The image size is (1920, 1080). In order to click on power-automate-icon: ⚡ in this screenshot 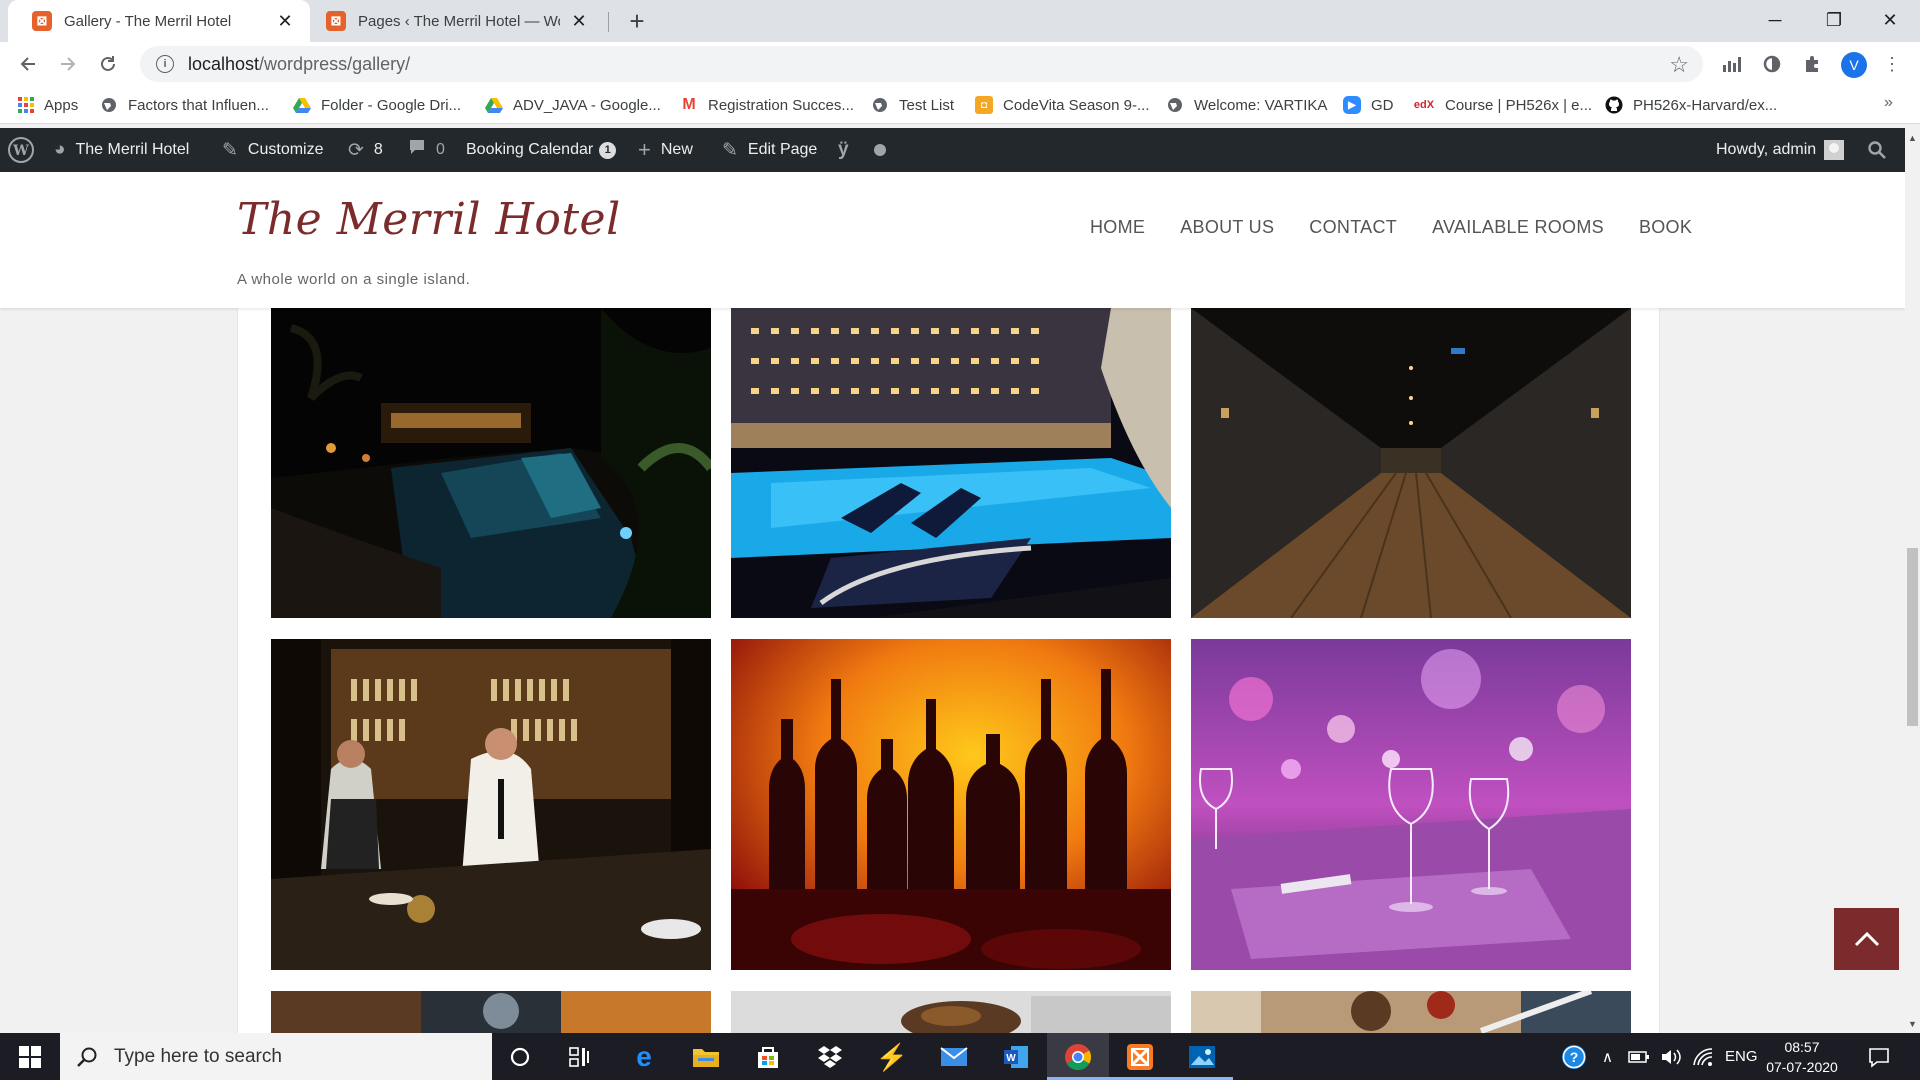, I will do `click(892, 1057)`.